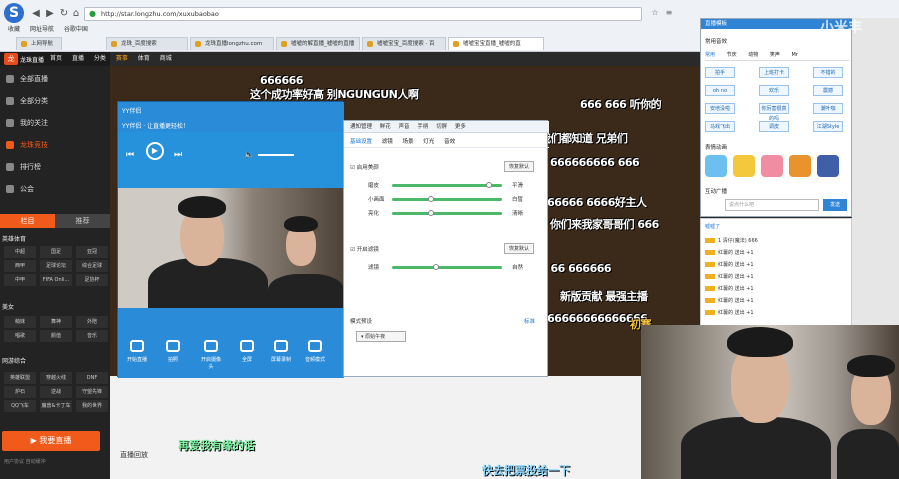  I want to click on tab-nav: 上网导航, so click(39, 43).